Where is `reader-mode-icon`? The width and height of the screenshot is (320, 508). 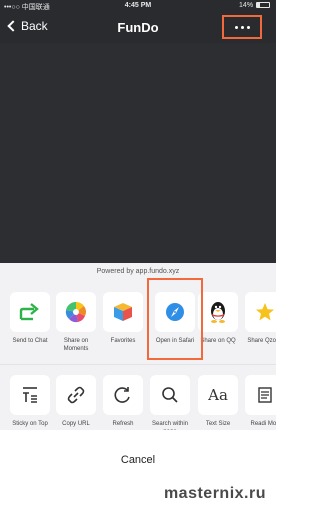
reader-mode-icon is located at coordinates (260, 395).